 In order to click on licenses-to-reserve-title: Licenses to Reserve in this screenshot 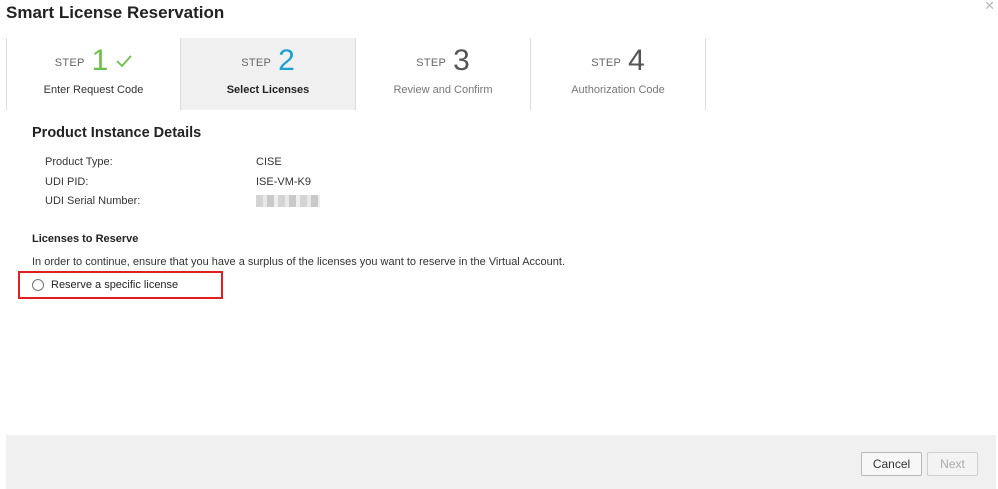, I will do `click(85, 239)`.